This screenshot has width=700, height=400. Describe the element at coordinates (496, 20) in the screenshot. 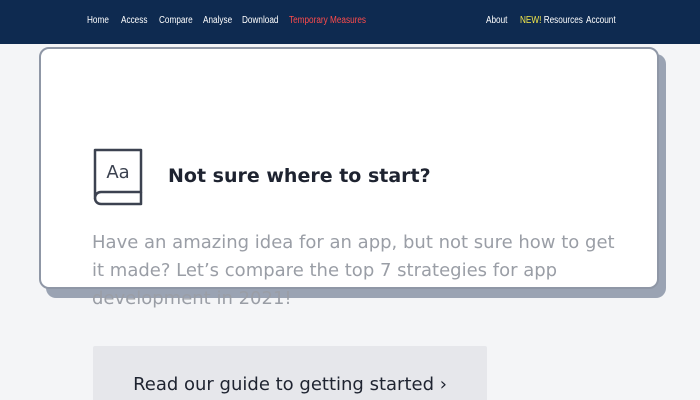

I see `nav-about: About` at that location.